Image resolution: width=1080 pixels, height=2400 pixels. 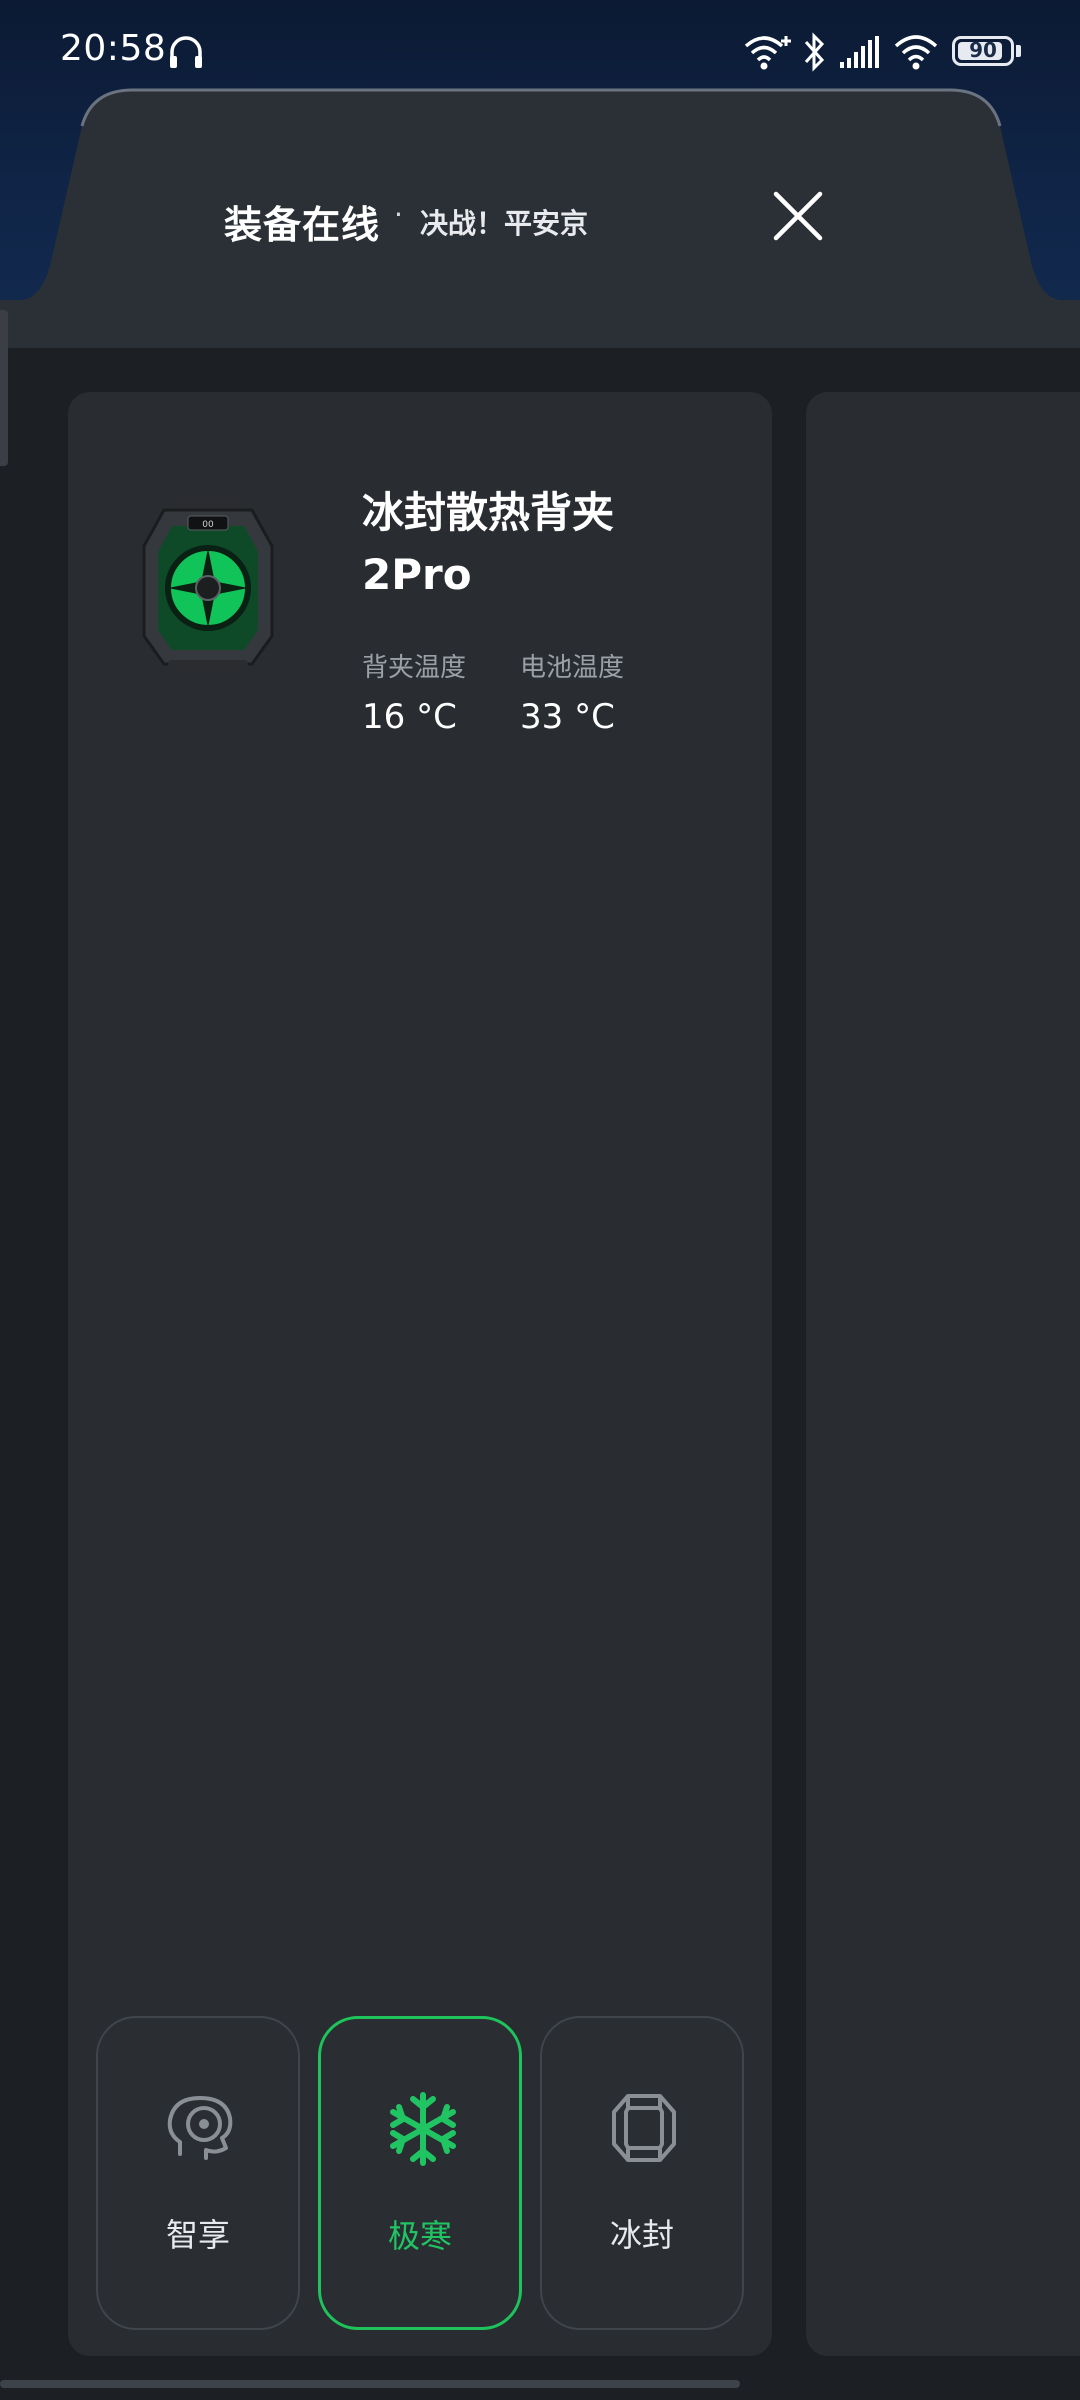 I want to click on snowflake-icon, so click(x=423, y=2129).